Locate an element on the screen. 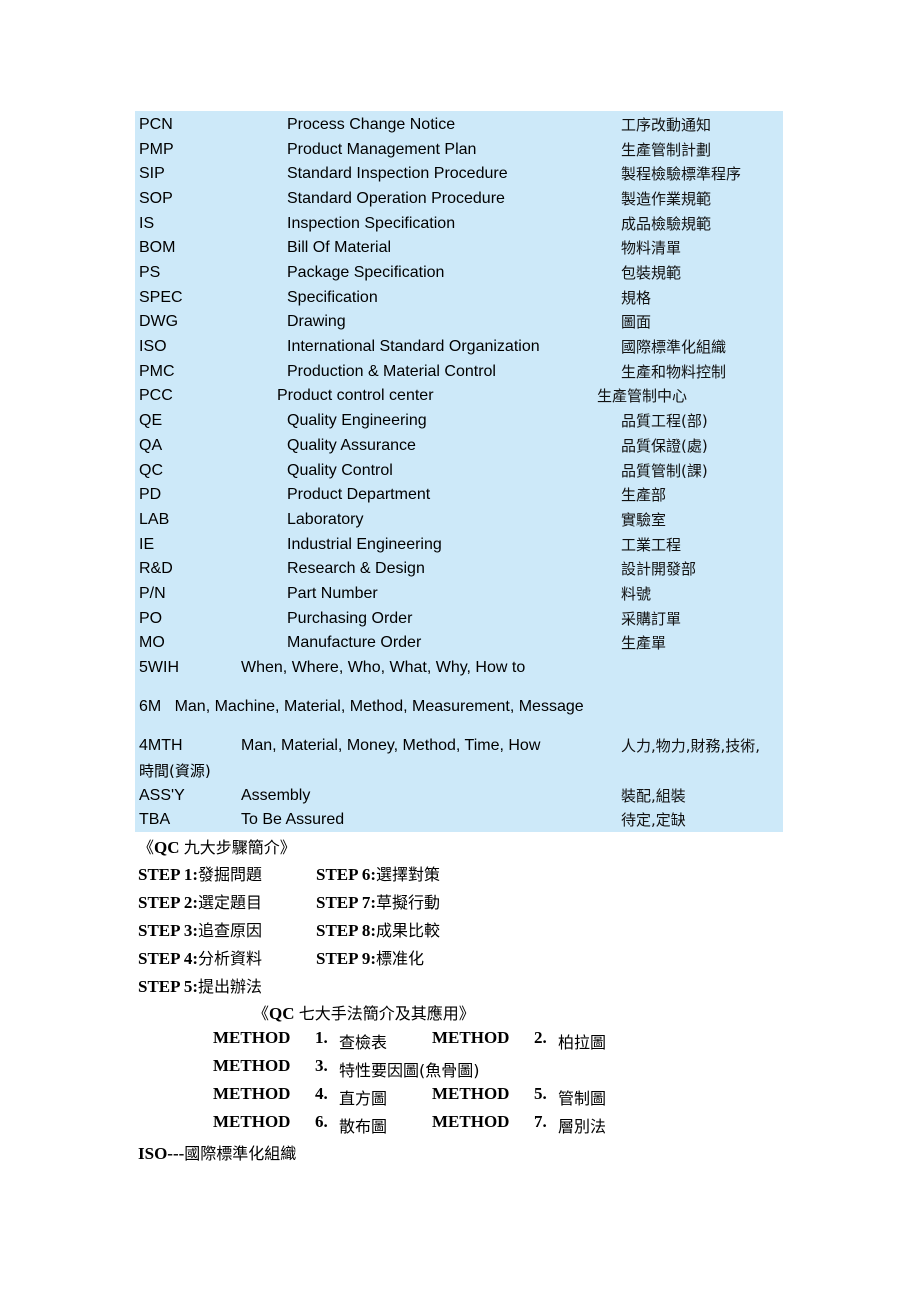 The height and width of the screenshot is (1302, 920). english-cell: Standard Inspection Procedure is located at coordinates (397, 173).